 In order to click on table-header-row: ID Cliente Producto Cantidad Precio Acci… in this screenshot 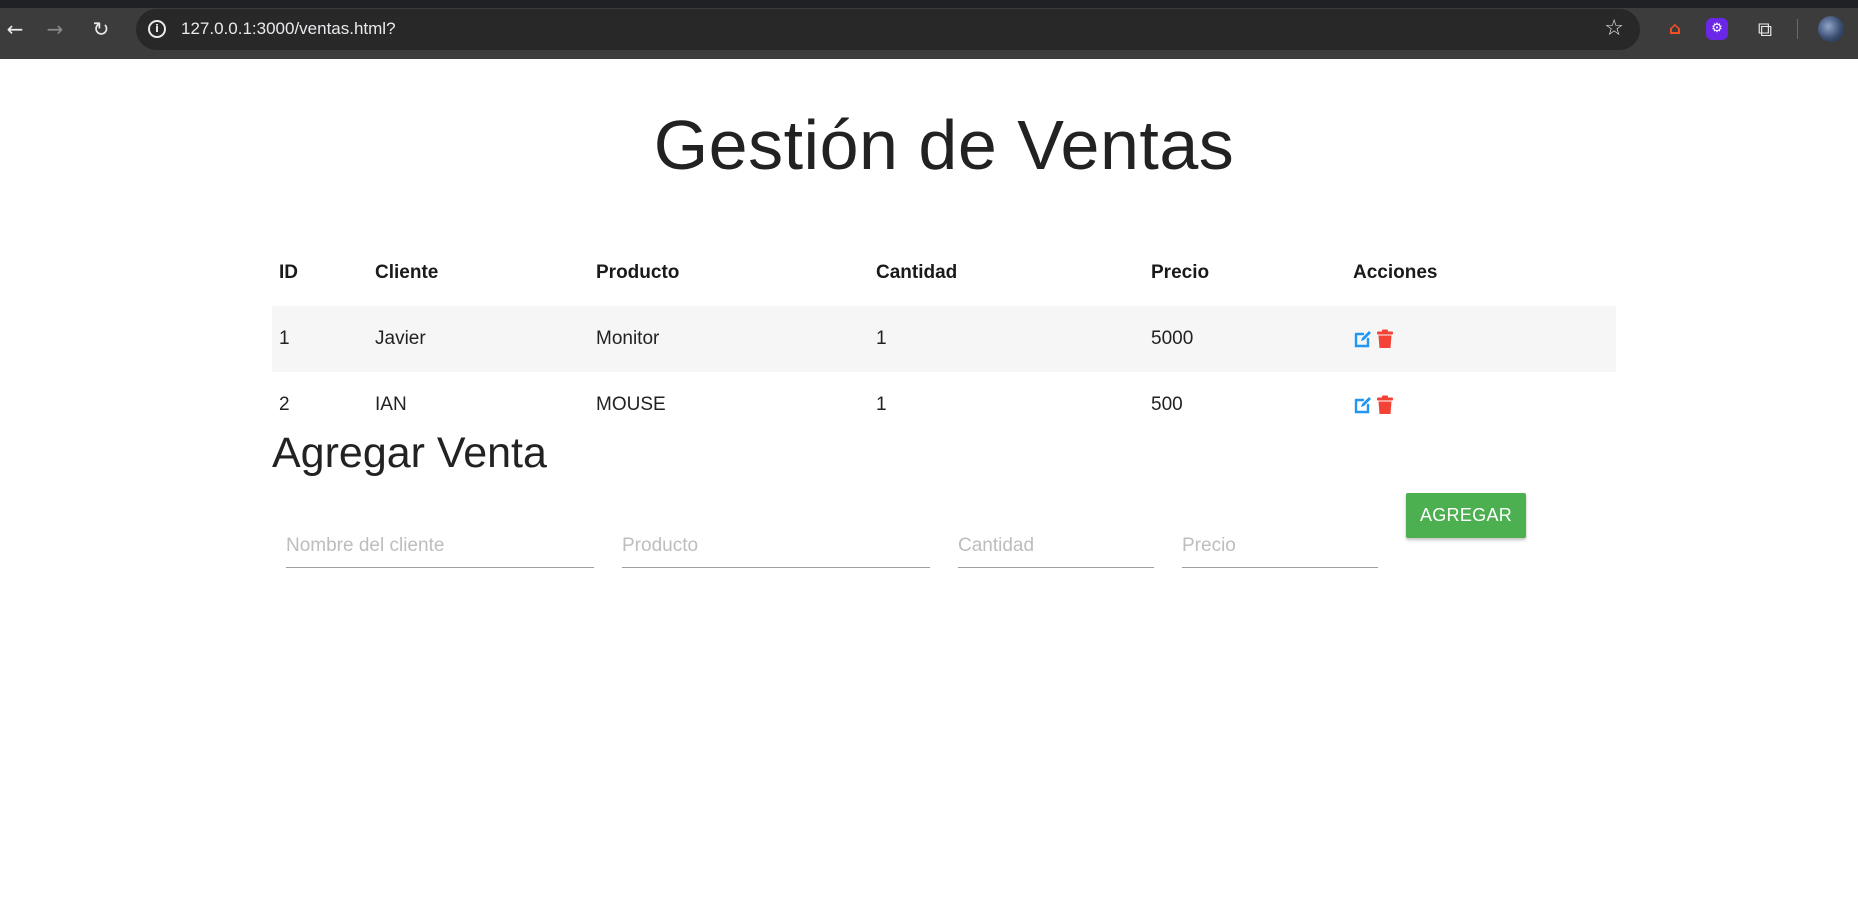, I will do `click(944, 272)`.